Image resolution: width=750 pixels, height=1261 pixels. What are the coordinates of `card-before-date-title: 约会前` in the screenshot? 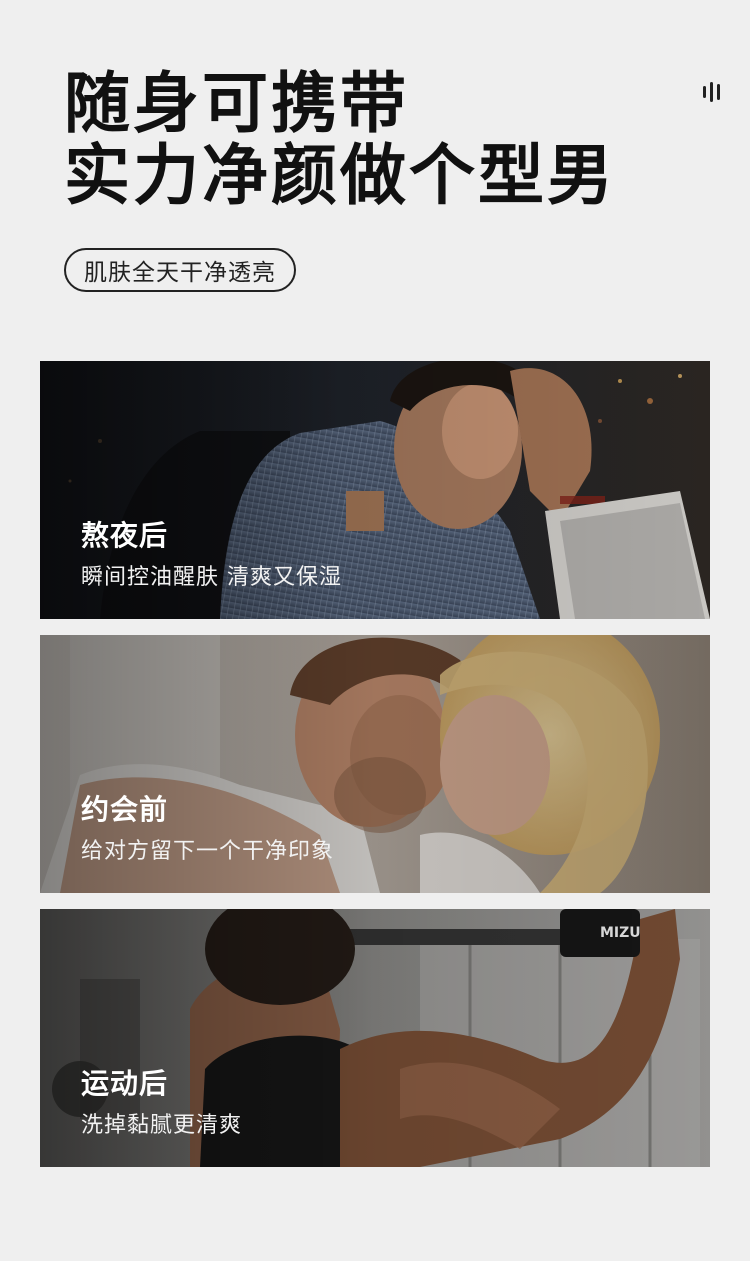 It's located at (125, 809).